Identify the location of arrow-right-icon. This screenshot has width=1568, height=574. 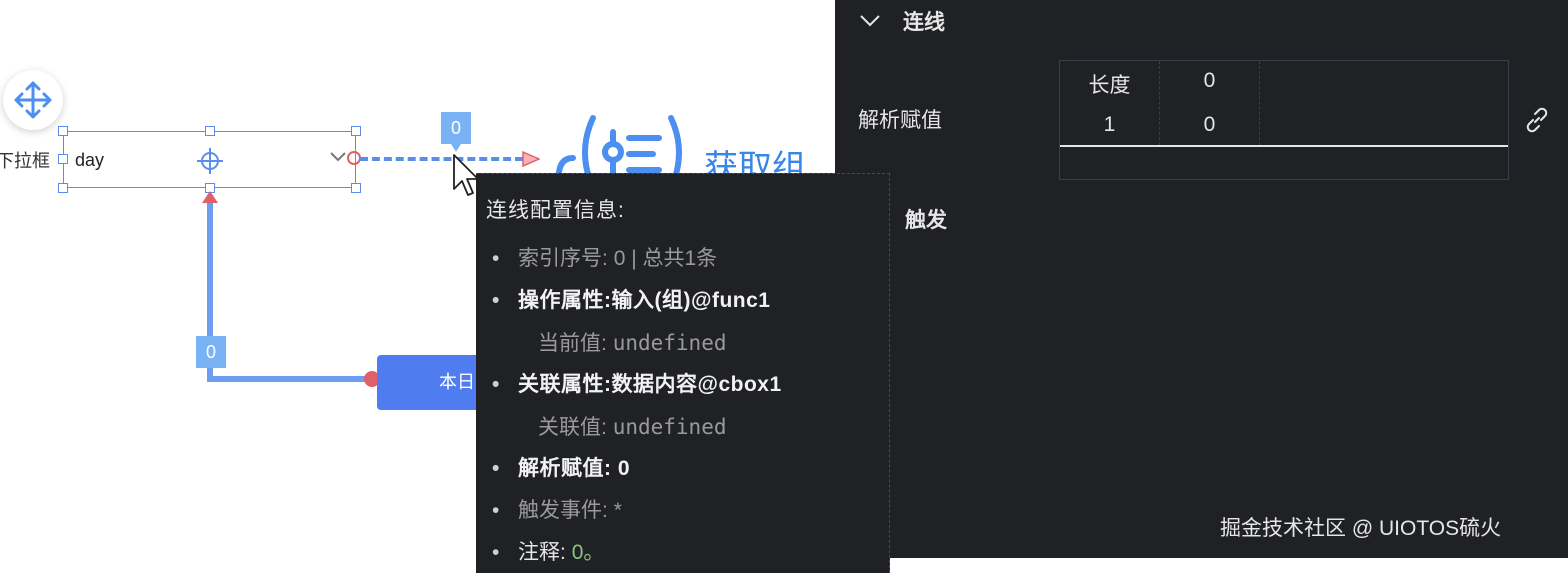
(531, 159).